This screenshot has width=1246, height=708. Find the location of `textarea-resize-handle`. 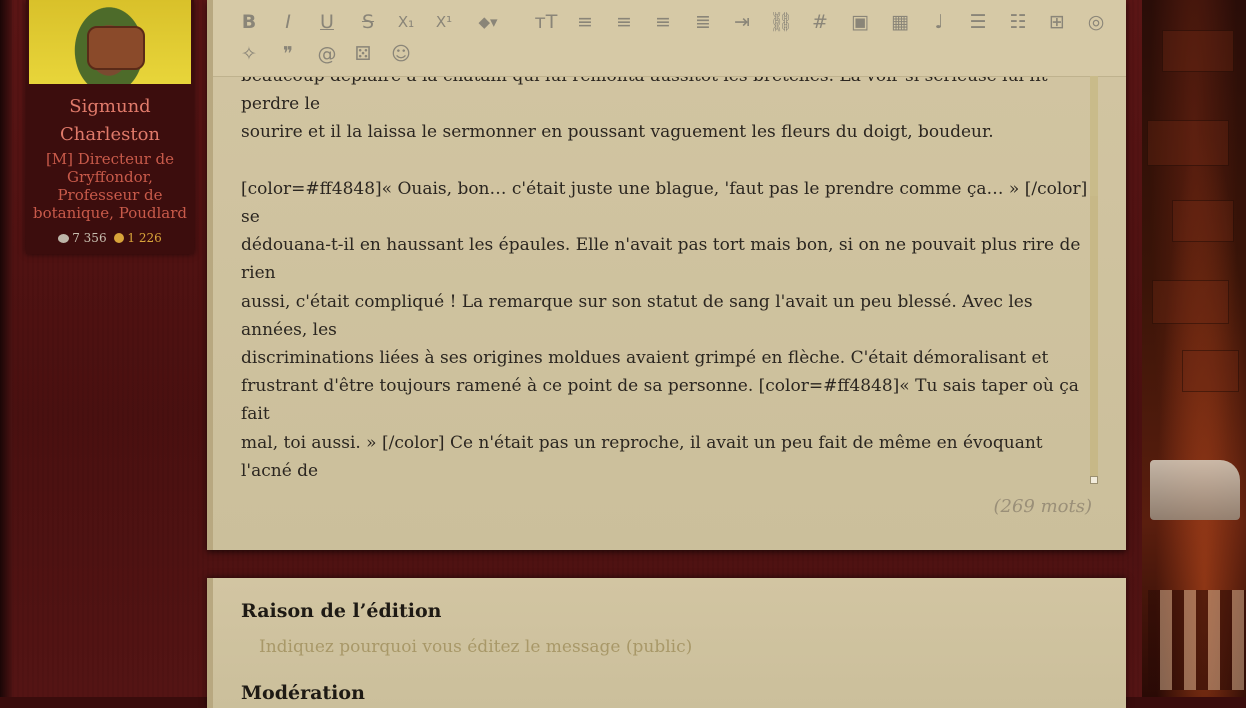

textarea-resize-handle is located at coordinates (1094, 480).